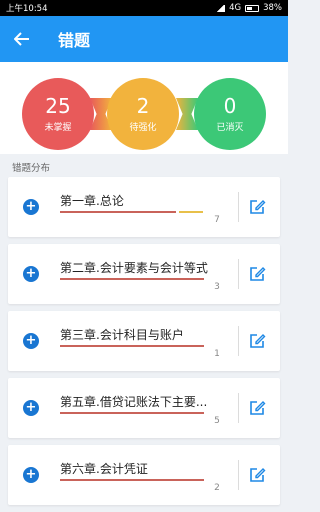  What do you see at coordinates (230, 128) in the screenshot?
I see `eliminated-label: 已消灭` at bounding box center [230, 128].